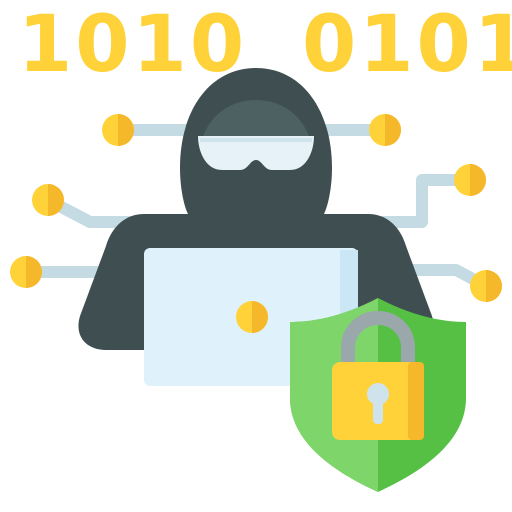 Image resolution: width=512 pixels, height=512 pixels. I want to click on binary-text-left: 1010, so click(133, 45).